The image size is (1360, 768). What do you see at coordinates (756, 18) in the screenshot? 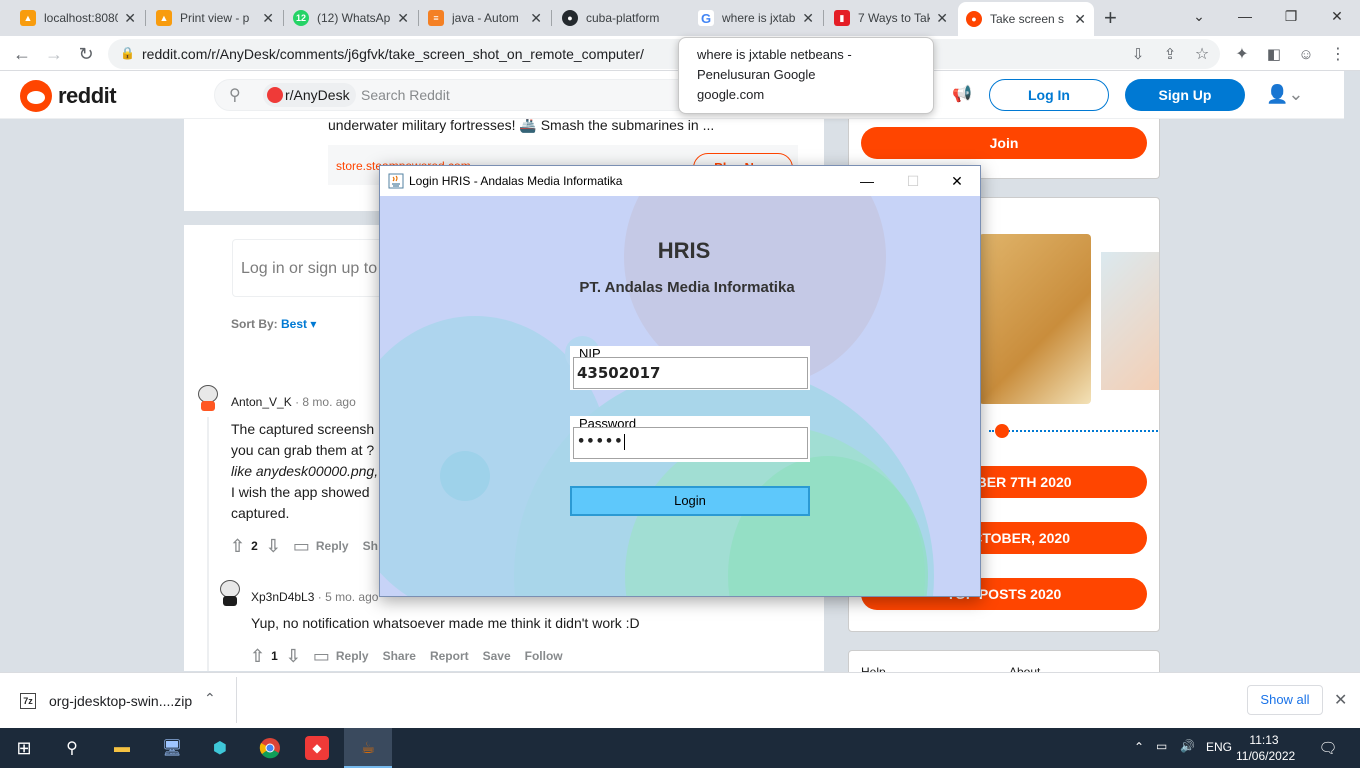
I see `tab-google-search: G where is jxtab ✕` at bounding box center [756, 18].